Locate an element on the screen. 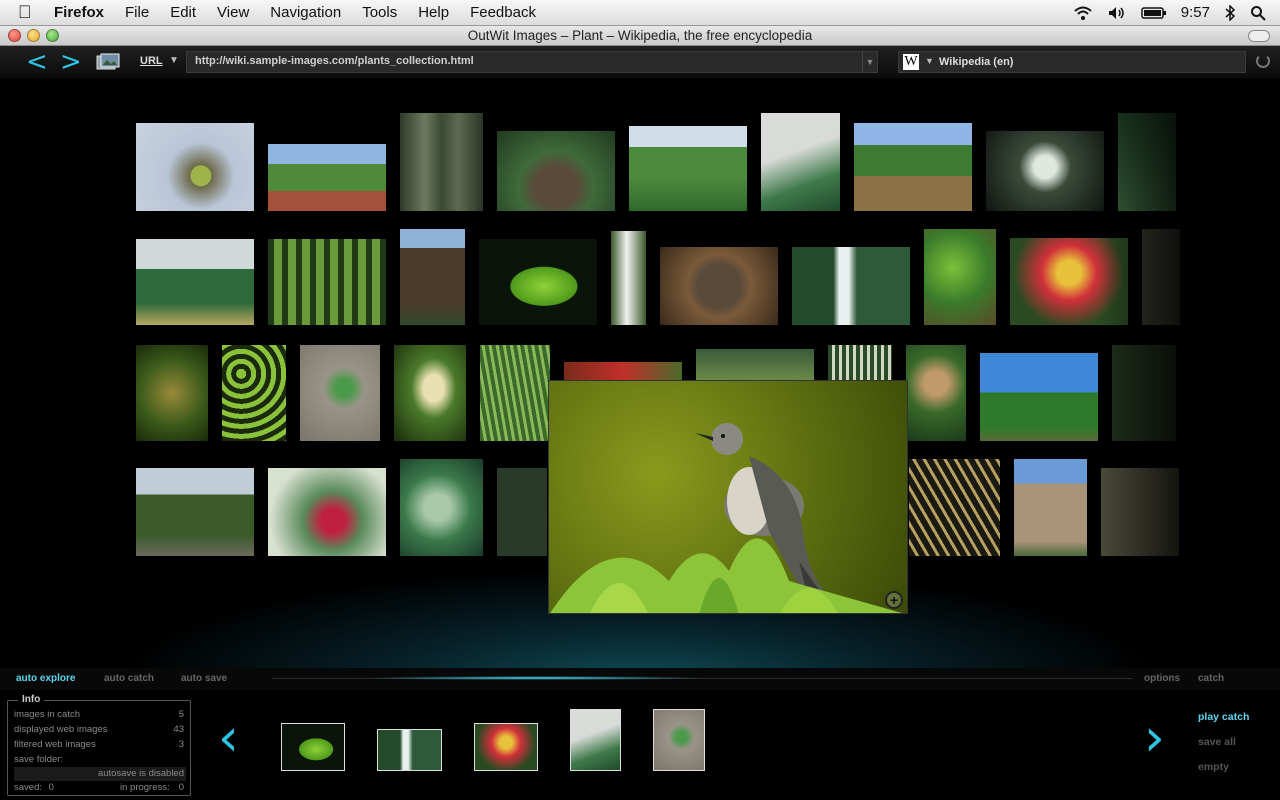  catch-next-arrow-icon: › is located at coordinates (1154, 738).